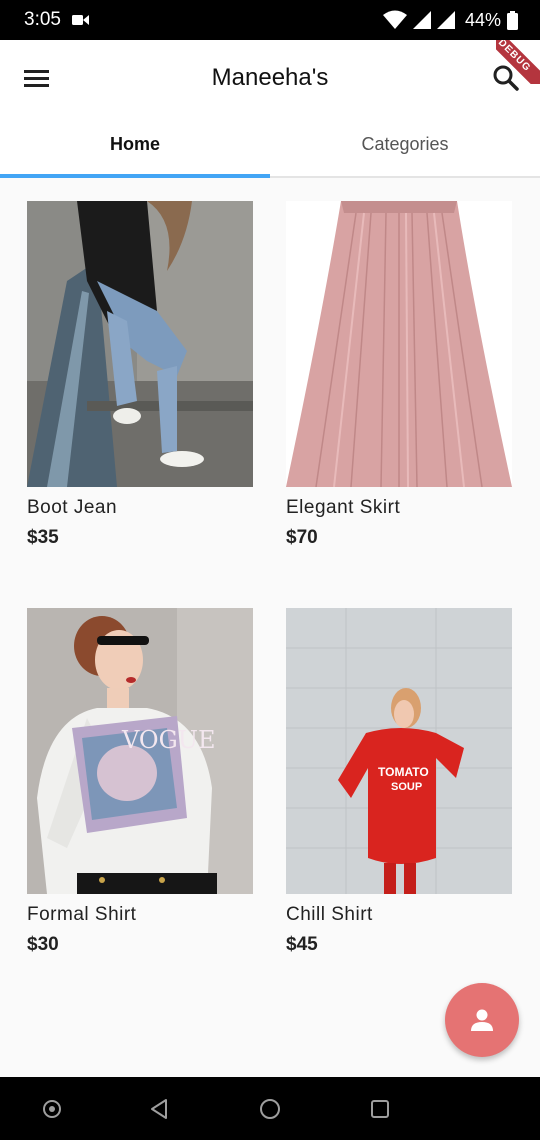  I want to click on app-bar: Maneeha's, so click(270, 78).